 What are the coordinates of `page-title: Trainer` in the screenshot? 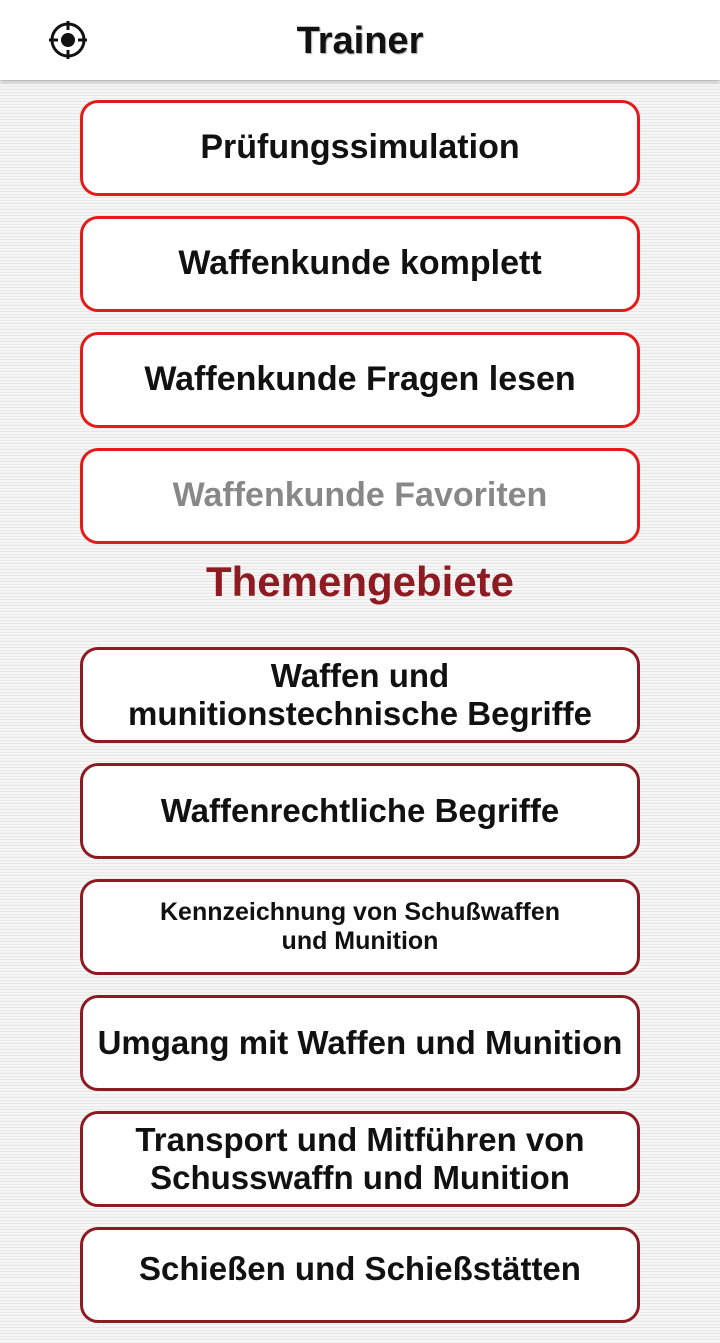 It's located at (360, 41).